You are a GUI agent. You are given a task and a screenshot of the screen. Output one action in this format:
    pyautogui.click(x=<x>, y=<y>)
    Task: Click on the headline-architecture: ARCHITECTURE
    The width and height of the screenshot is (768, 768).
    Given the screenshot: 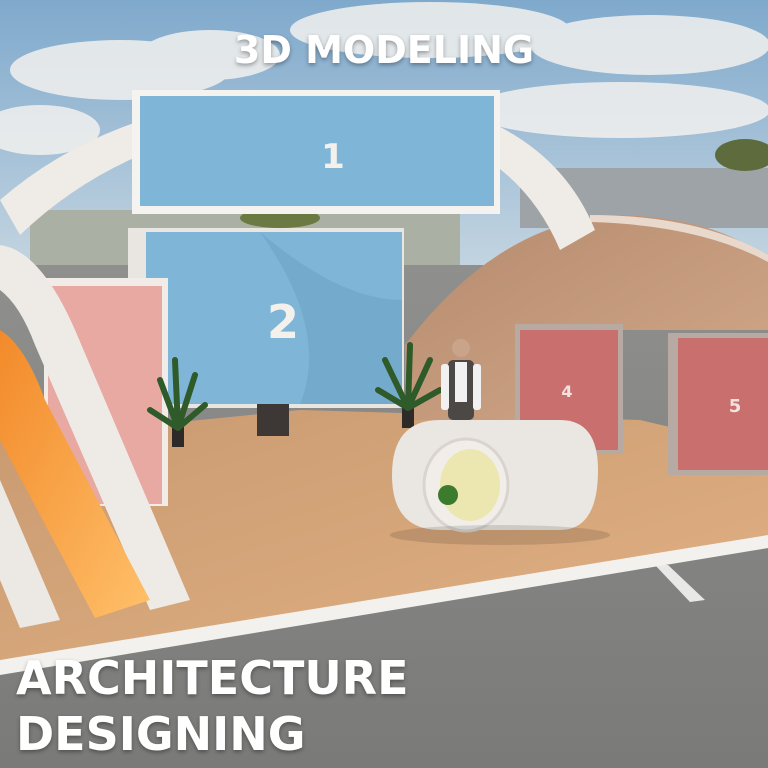 What is the action you would take?
    pyautogui.click(x=212, y=678)
    